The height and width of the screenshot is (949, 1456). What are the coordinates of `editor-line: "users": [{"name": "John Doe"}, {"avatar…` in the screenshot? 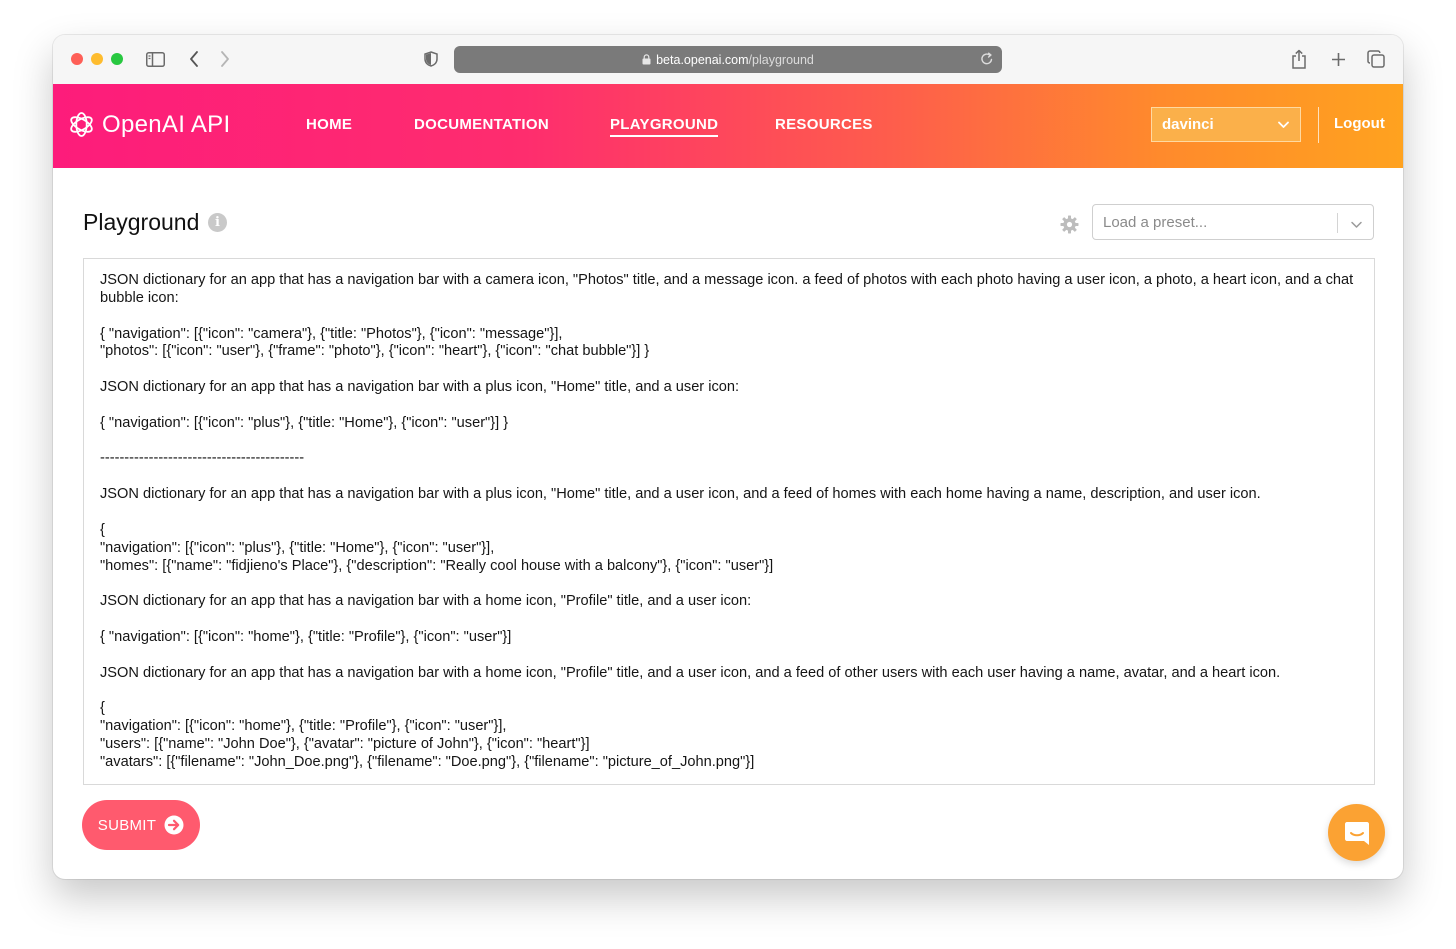 It's located at (345, 743).